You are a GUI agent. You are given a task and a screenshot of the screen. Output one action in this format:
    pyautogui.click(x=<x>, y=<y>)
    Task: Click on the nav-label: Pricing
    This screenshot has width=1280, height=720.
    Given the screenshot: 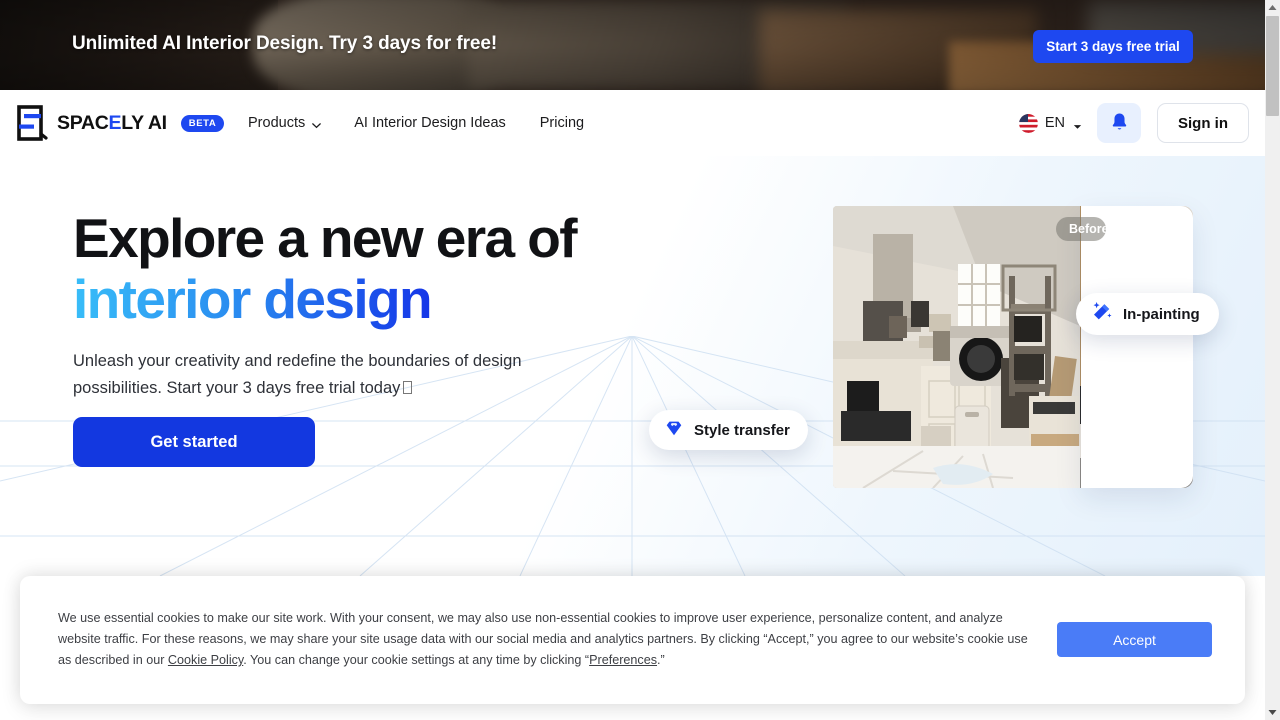 What is the action you would take?
    pyautogui.click(x=562, y=123)
    